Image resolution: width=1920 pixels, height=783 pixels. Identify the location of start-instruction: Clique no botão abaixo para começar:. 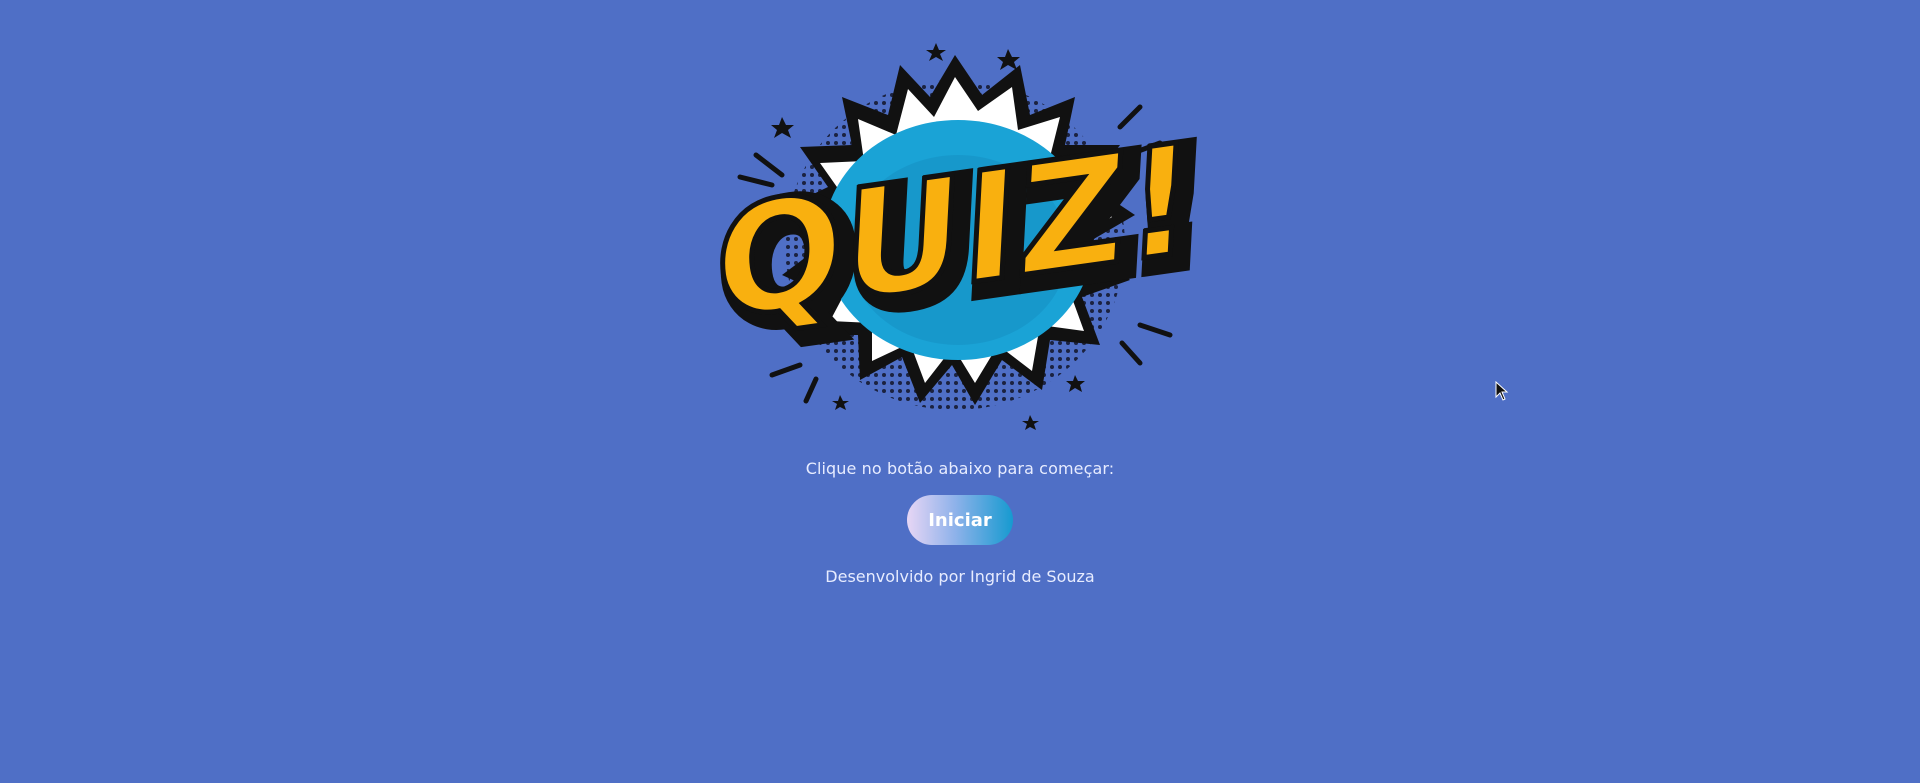
(960, 468).